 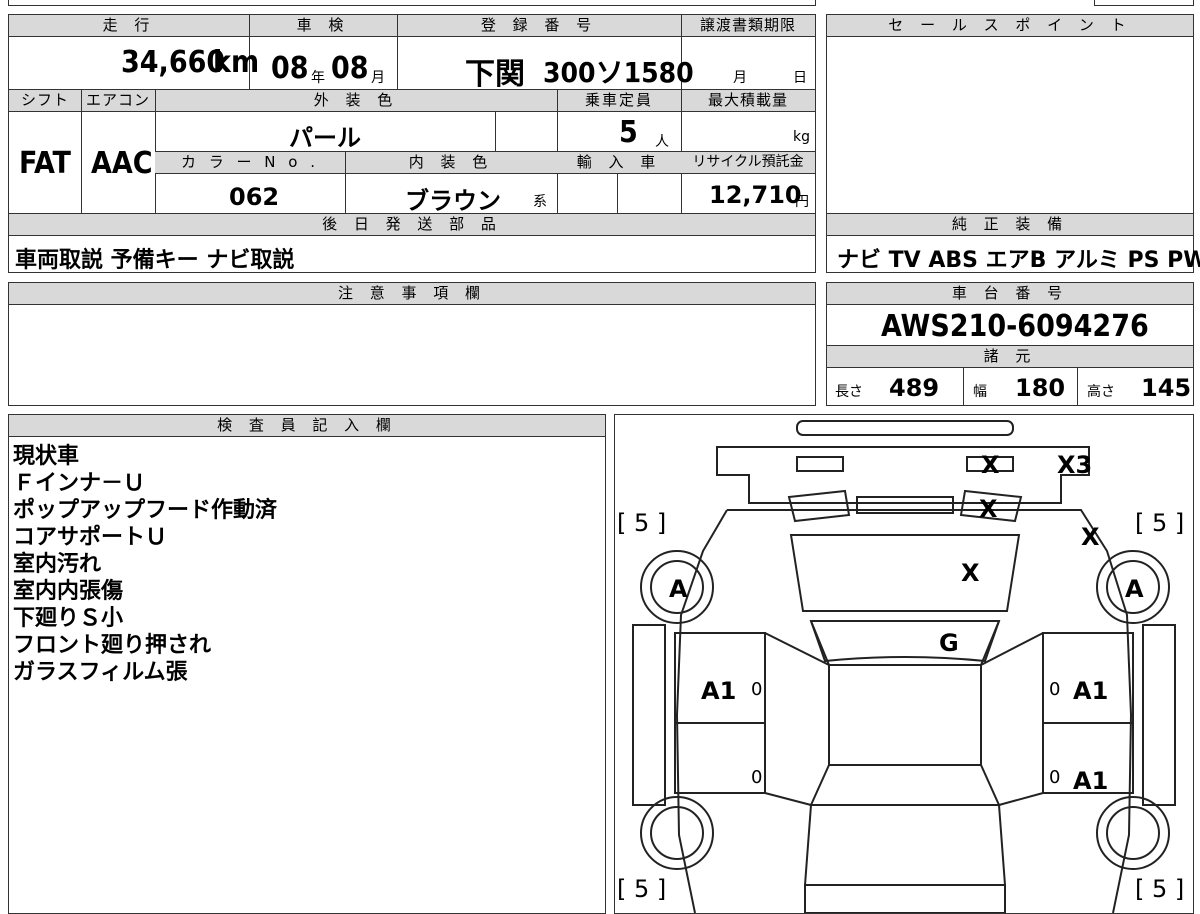 What do you see at coordinates (250, 163) in the screenshot?
I see `color-no-header: カ ラ ー N o .` at bounding box center [250, 163].